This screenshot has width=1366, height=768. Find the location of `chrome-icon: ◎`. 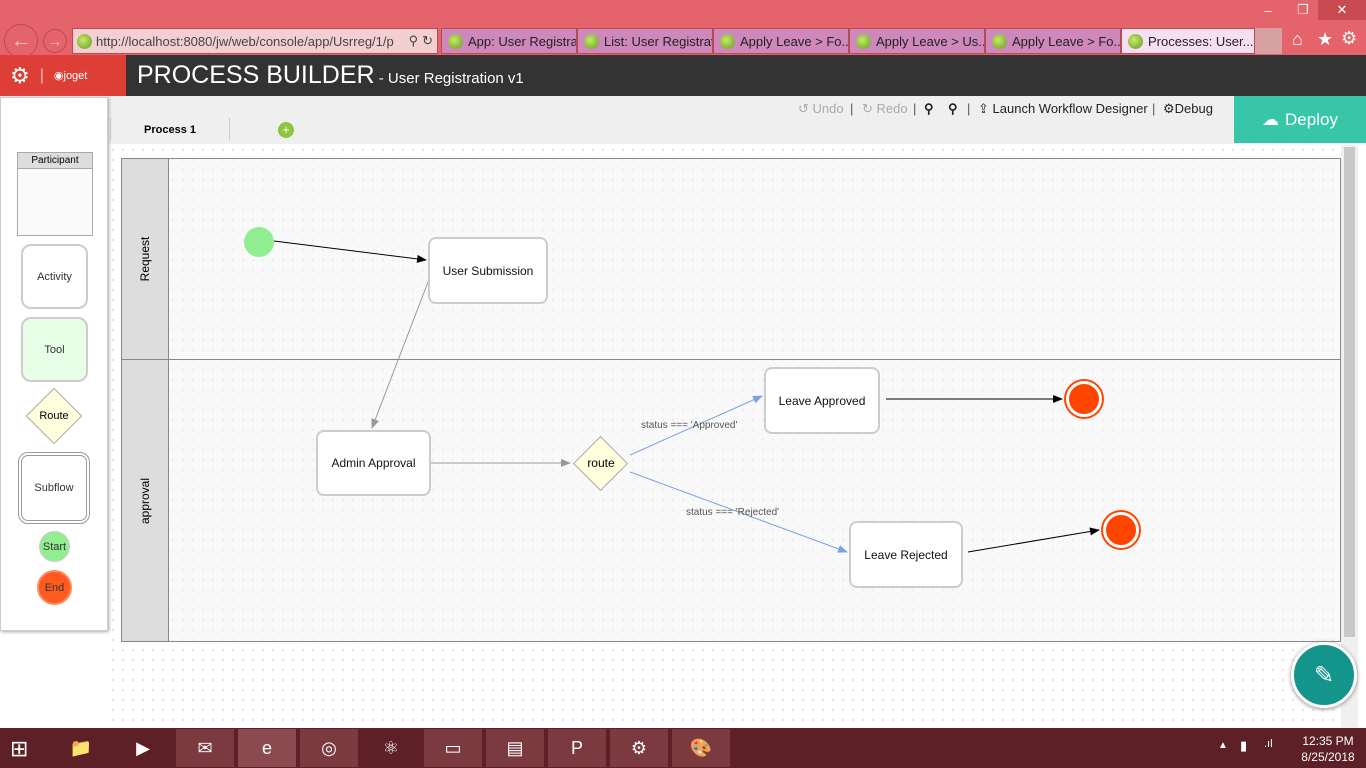

chrome-icon: ◎ is located at coordinates (329, 748).